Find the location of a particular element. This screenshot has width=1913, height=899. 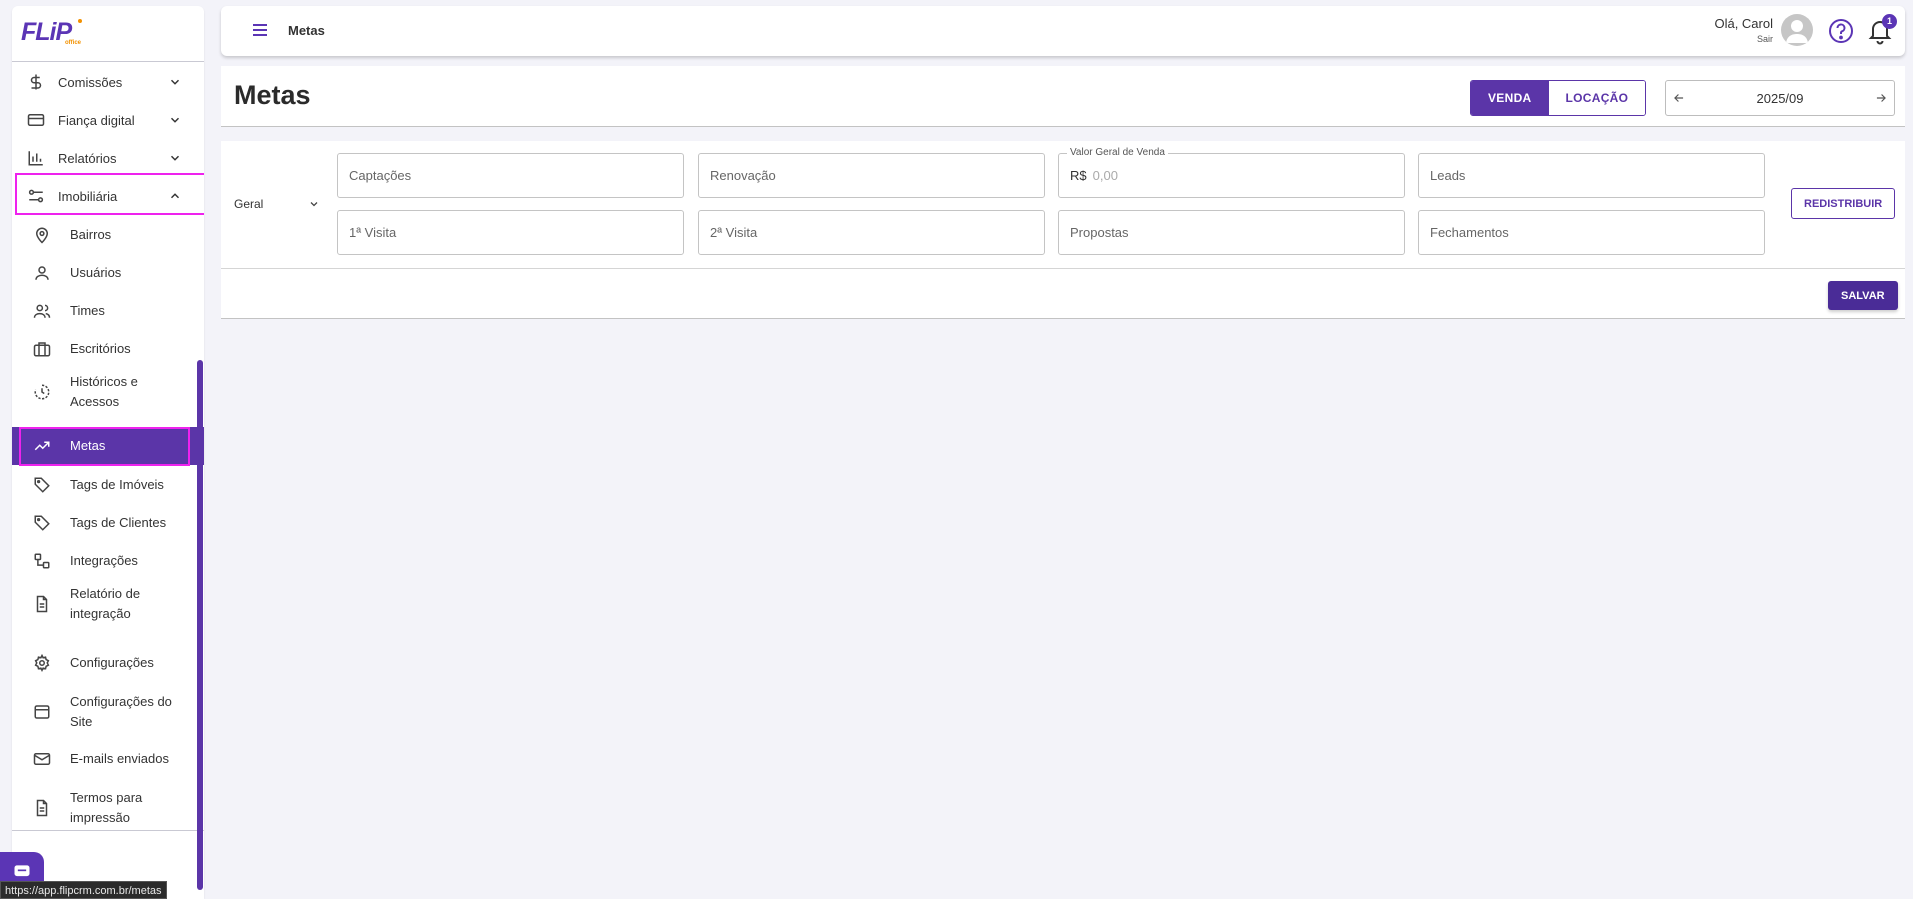

field-placeholder: 1ª Visita is located at coordinates (373, 232).